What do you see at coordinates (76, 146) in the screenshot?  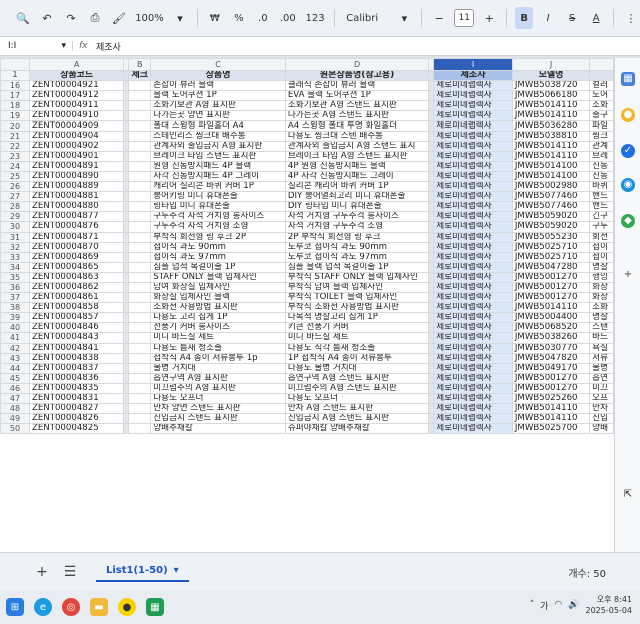 I see `cell-product-code: ZENT00004902` at bounding box center [76, 146].